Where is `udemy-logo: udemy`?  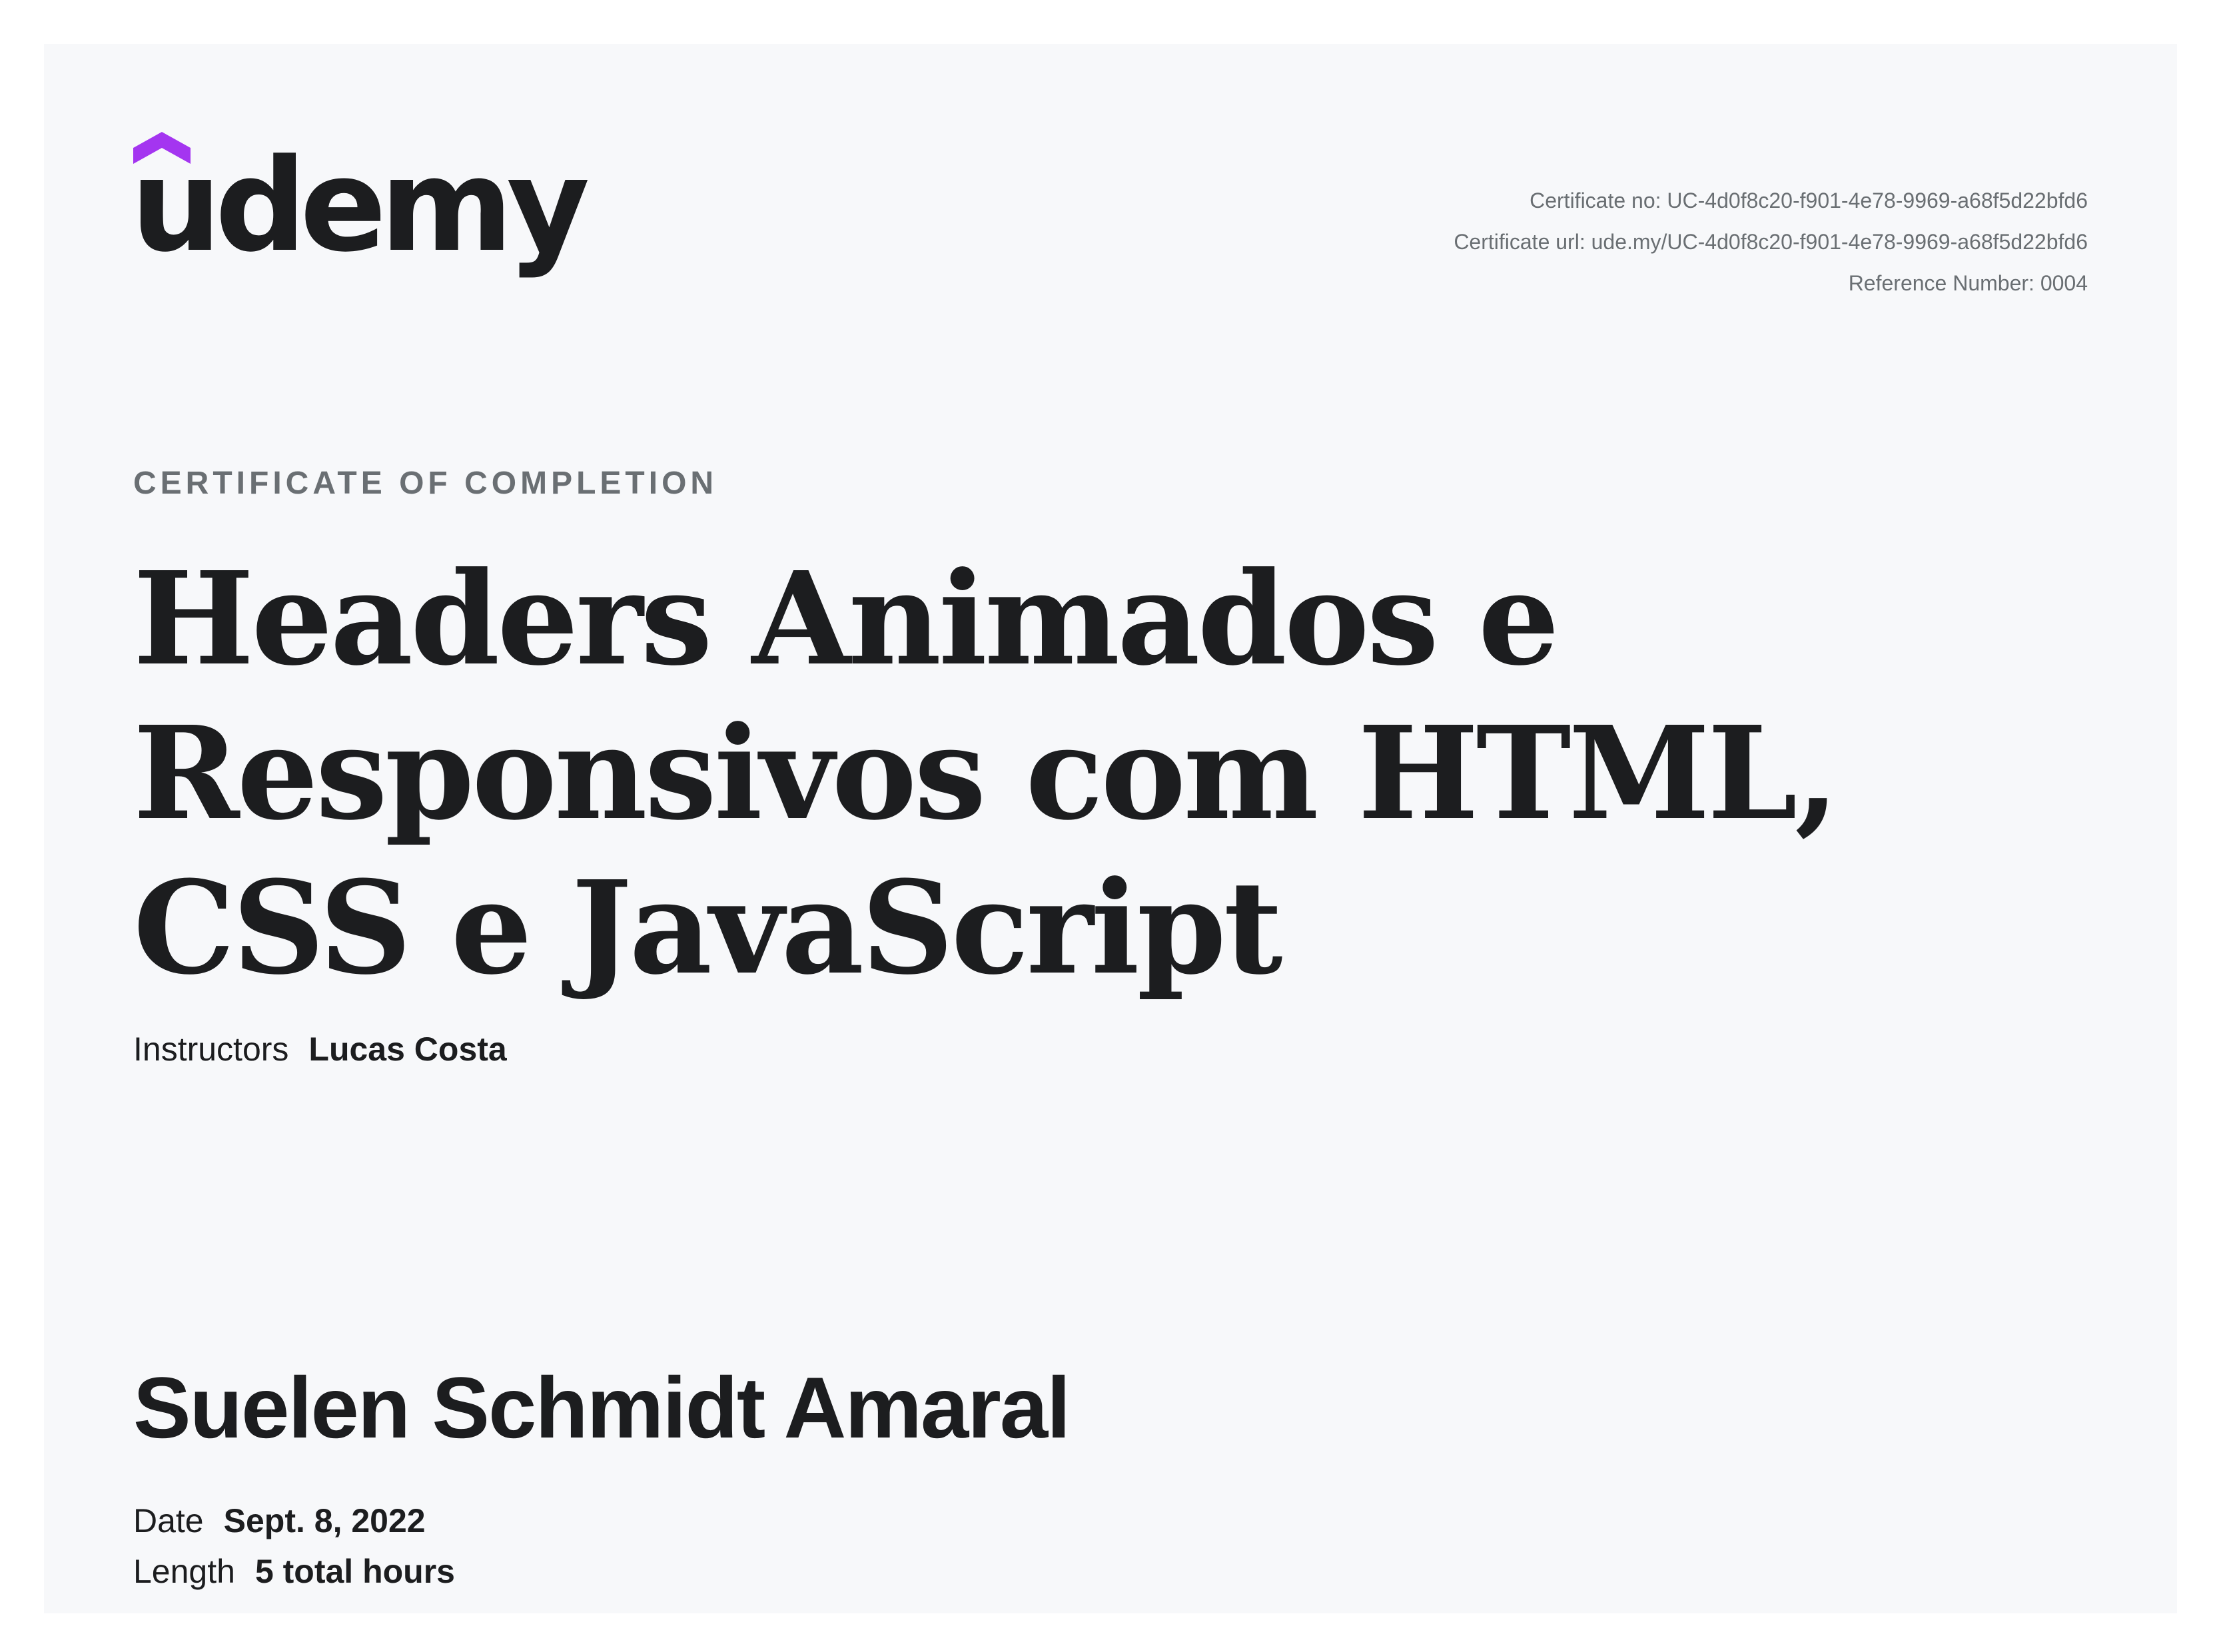
udemy-logo: udemy is located at coordinates (360, 225).